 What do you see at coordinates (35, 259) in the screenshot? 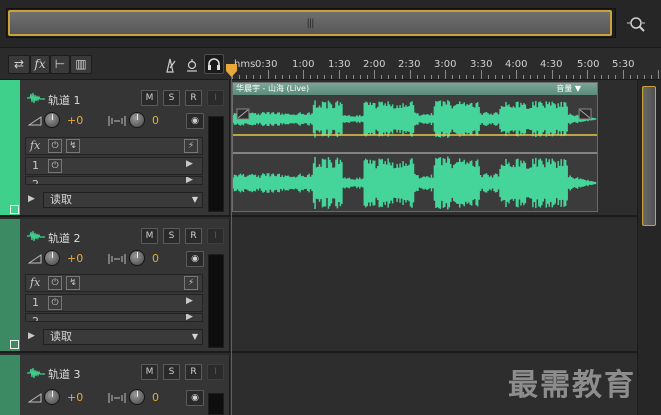
I see `volume-icon` at bounding box center [35, 259].